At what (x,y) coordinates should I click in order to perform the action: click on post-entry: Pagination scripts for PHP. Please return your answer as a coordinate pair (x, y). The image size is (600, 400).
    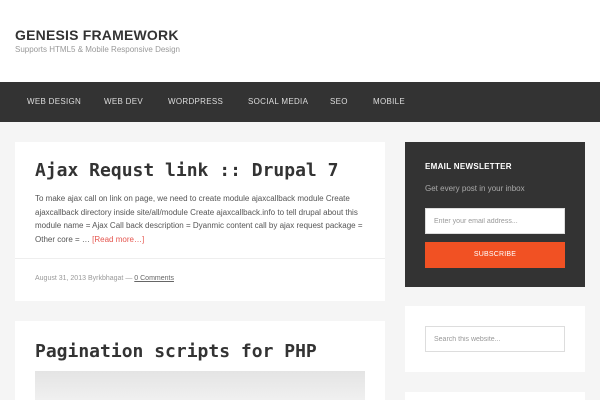
    Looking at the image, I should click on (200, 360).